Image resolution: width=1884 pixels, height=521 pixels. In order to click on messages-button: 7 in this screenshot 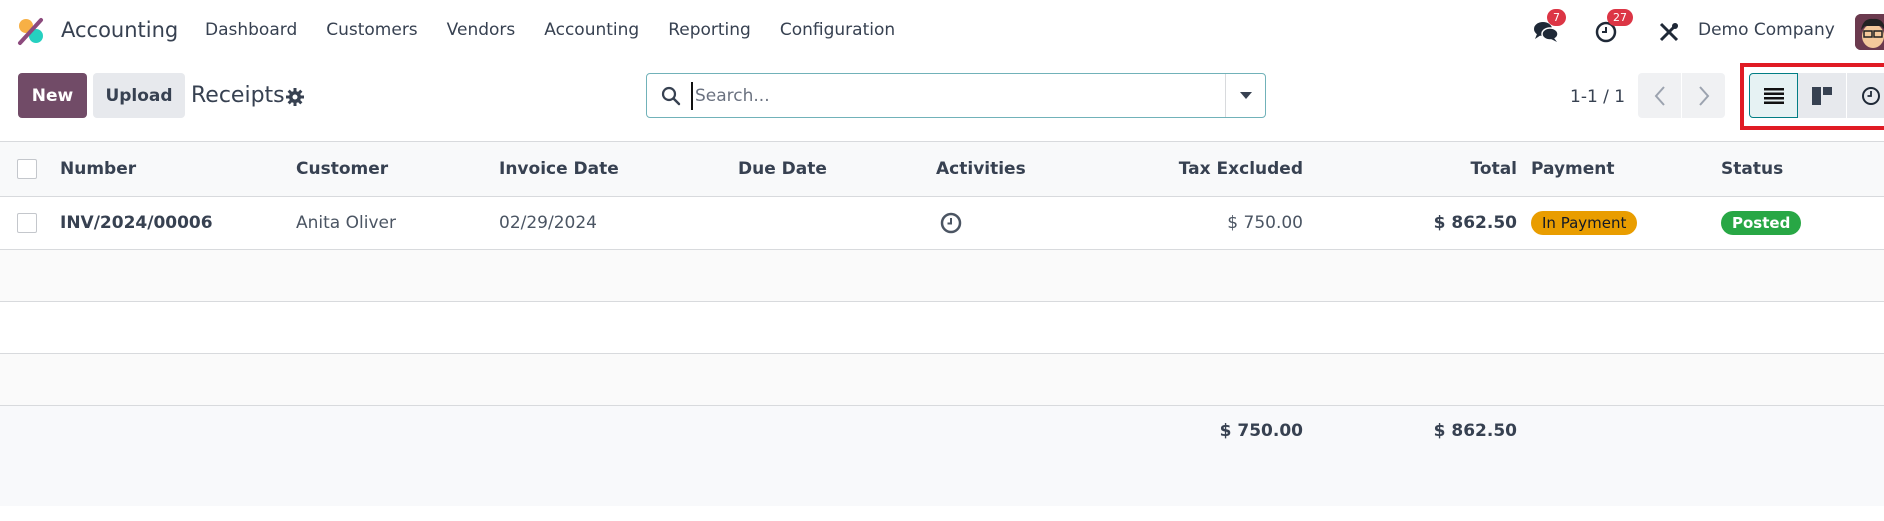, I will do `click(1548, 28)`.